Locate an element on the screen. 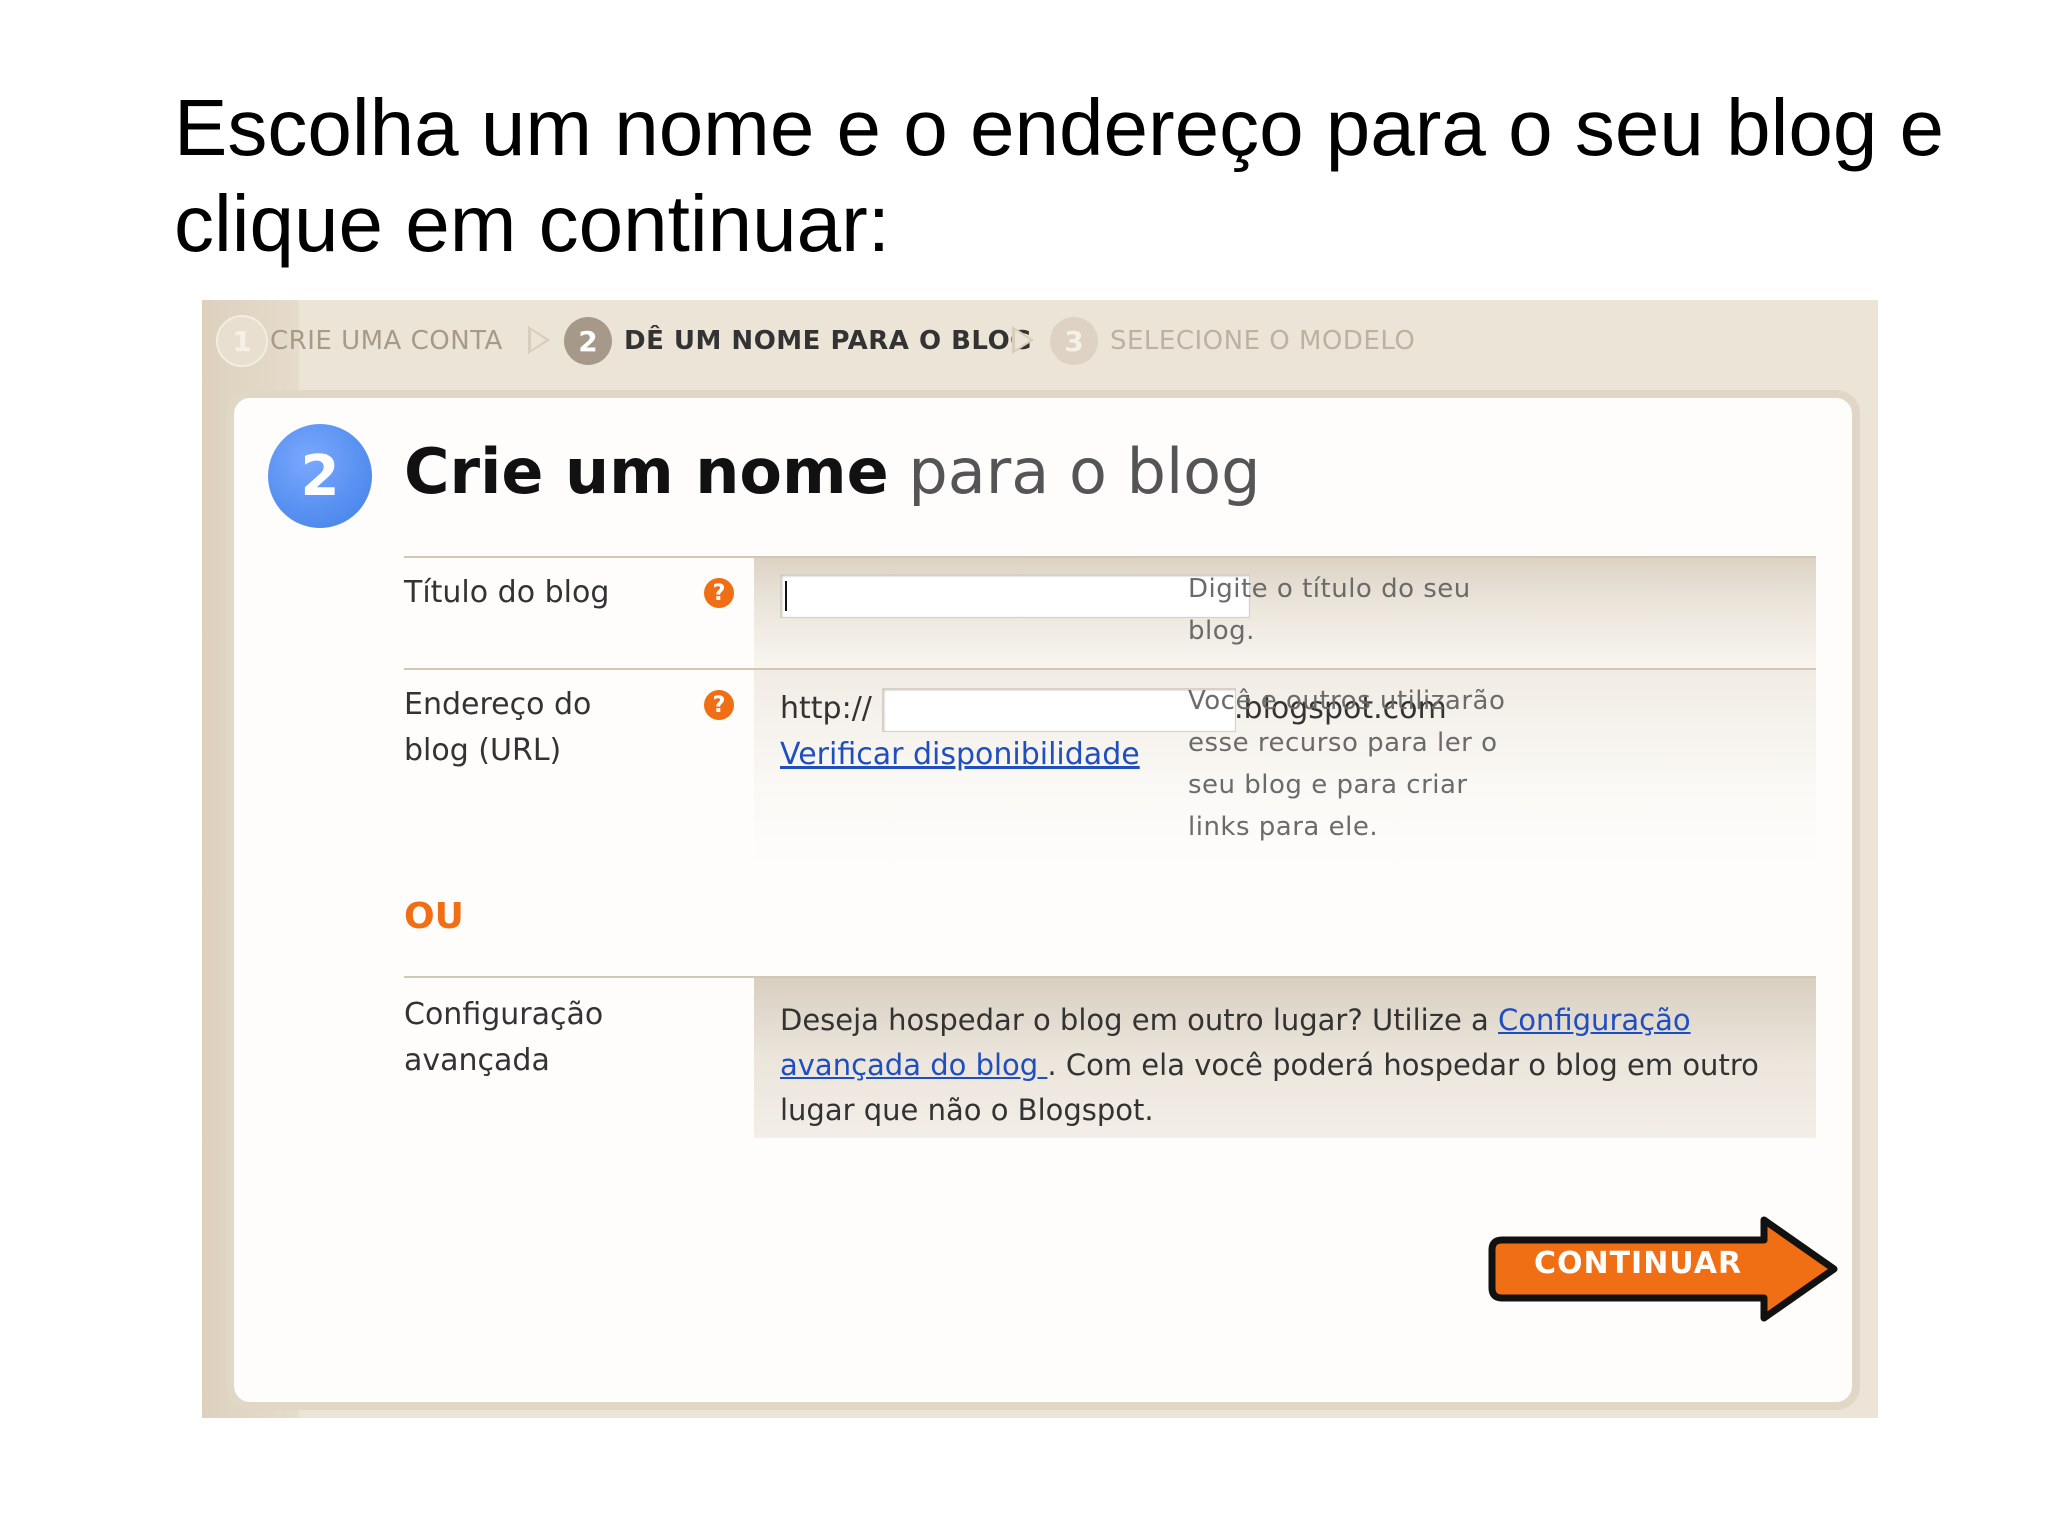  blog-title-hint: Digite o título do seu blog. is located at coordinates (1329, 610).